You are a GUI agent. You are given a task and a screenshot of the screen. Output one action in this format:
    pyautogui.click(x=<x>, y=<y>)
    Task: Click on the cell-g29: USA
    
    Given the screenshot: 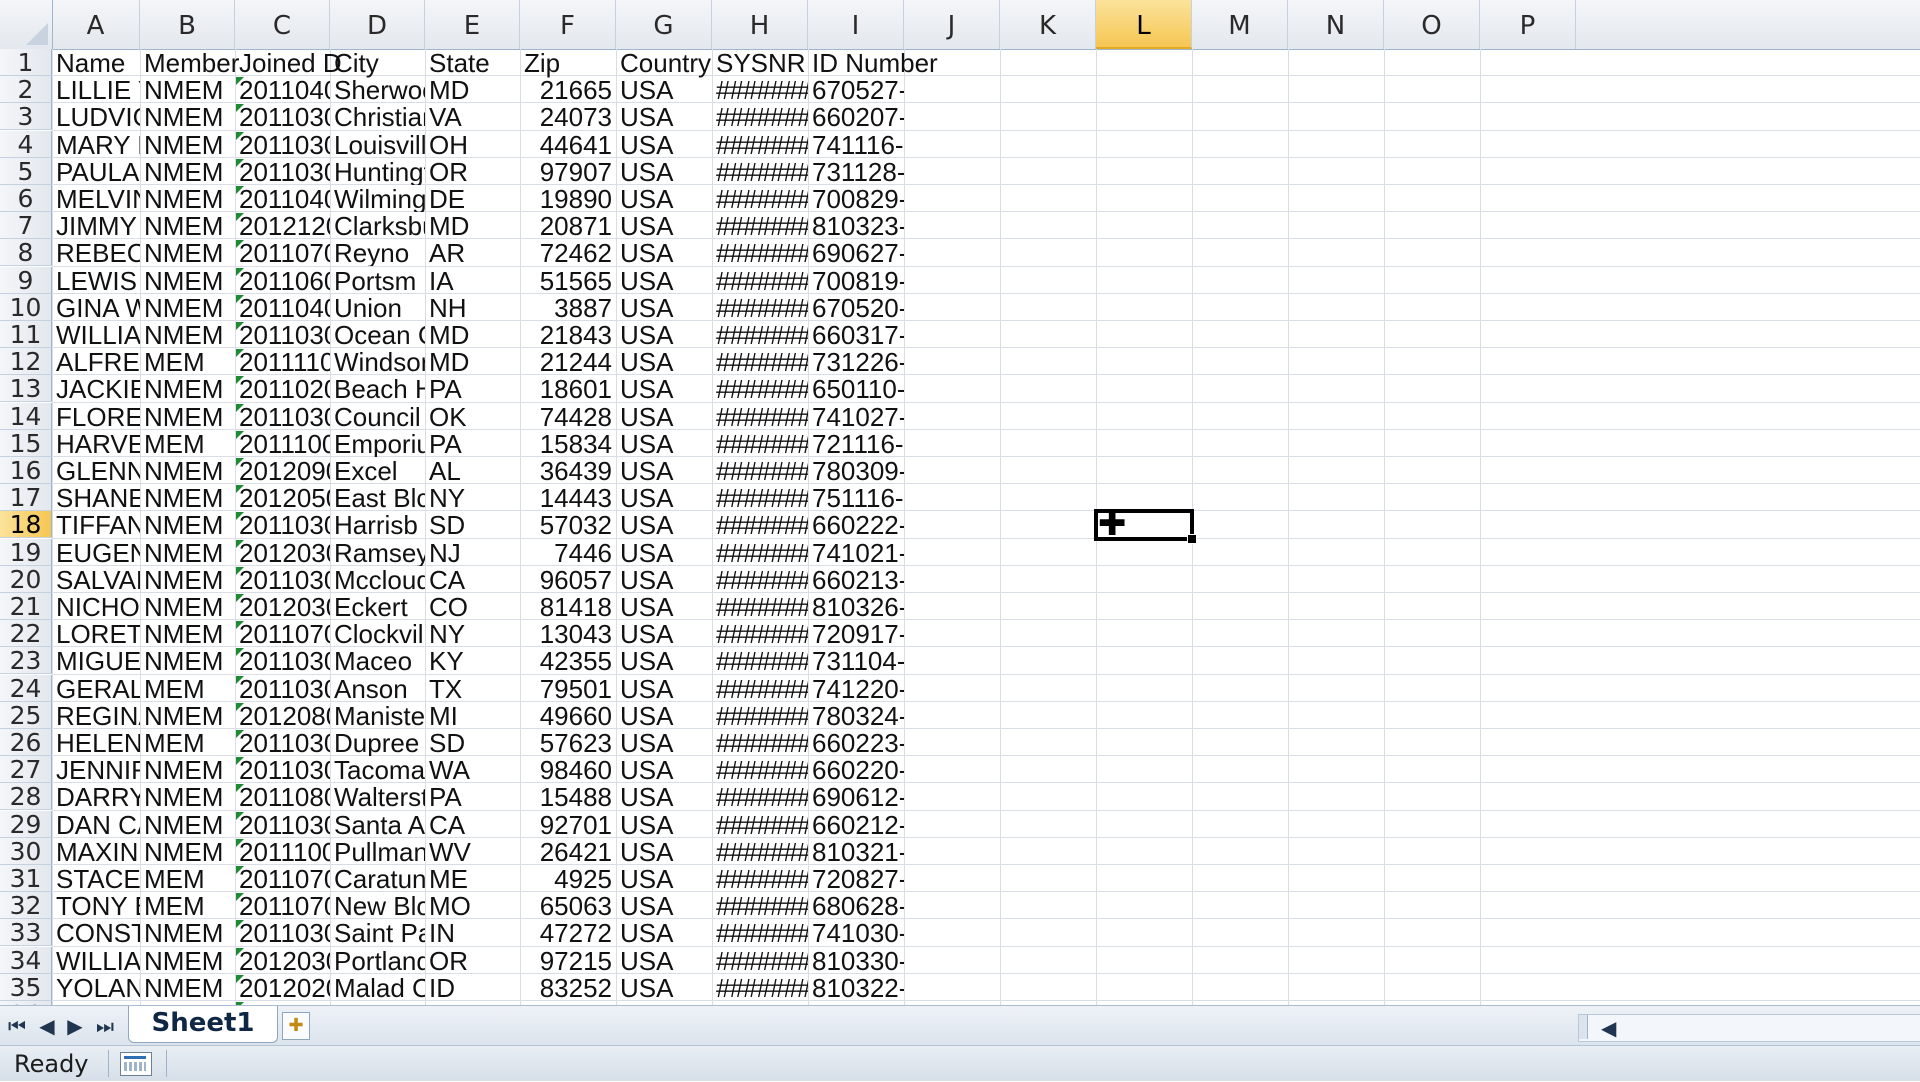 What is the action you would take?
    pyautogui.click(x=664, y=824)
    